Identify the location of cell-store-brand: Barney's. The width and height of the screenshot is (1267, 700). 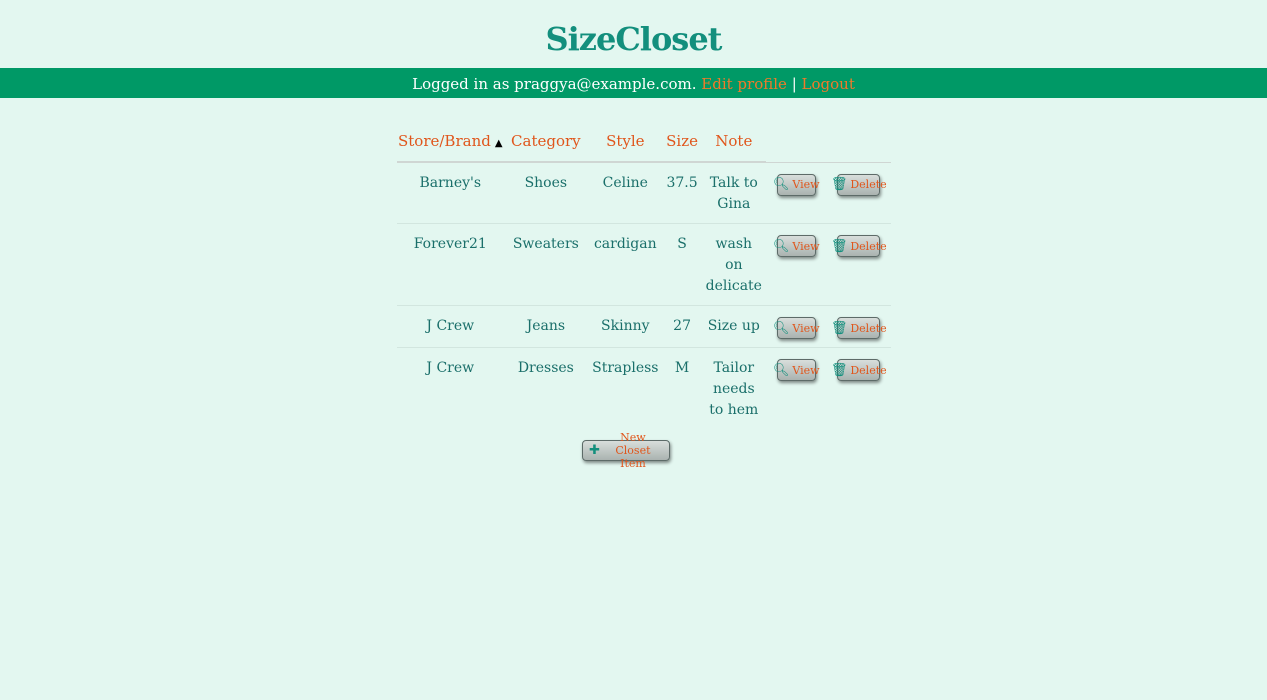
(450, 193).